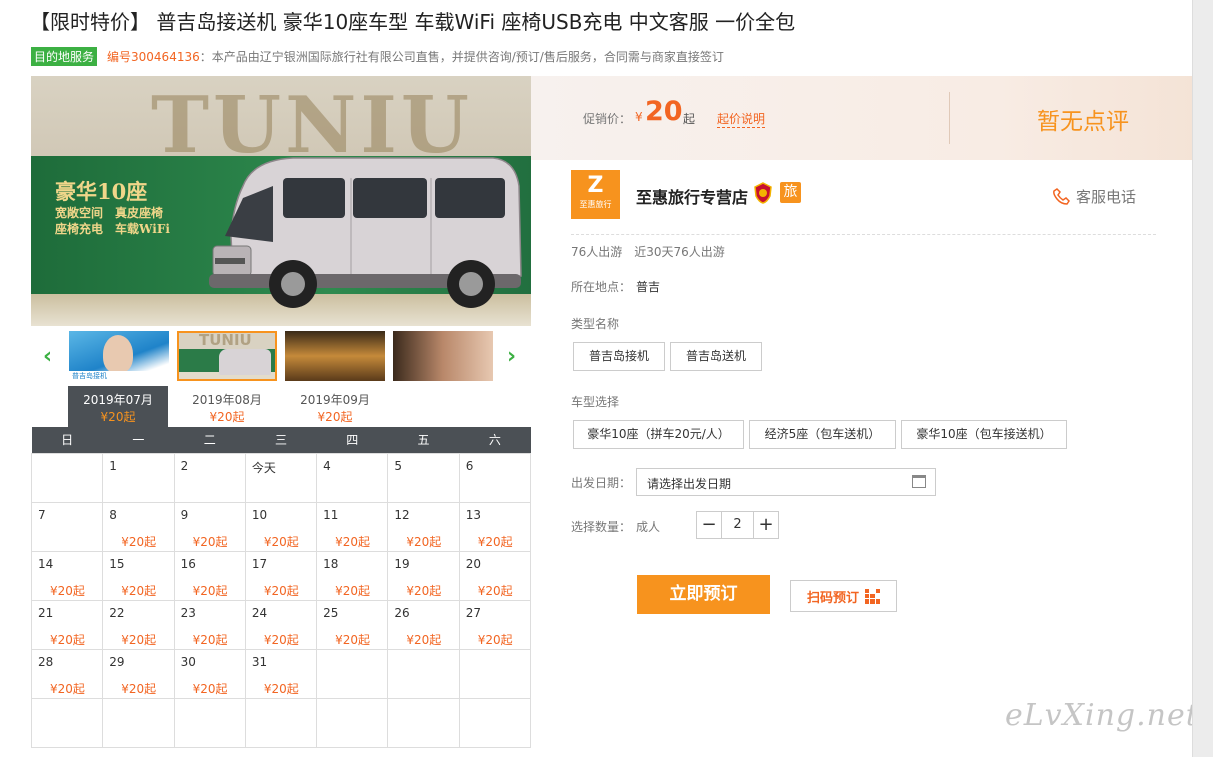 The image size is (1213, 757). What do you see at coordinates (1083, 119) in the screenshot?
I see `review-status: 暂无点评` at bounding box center [1083, 119].